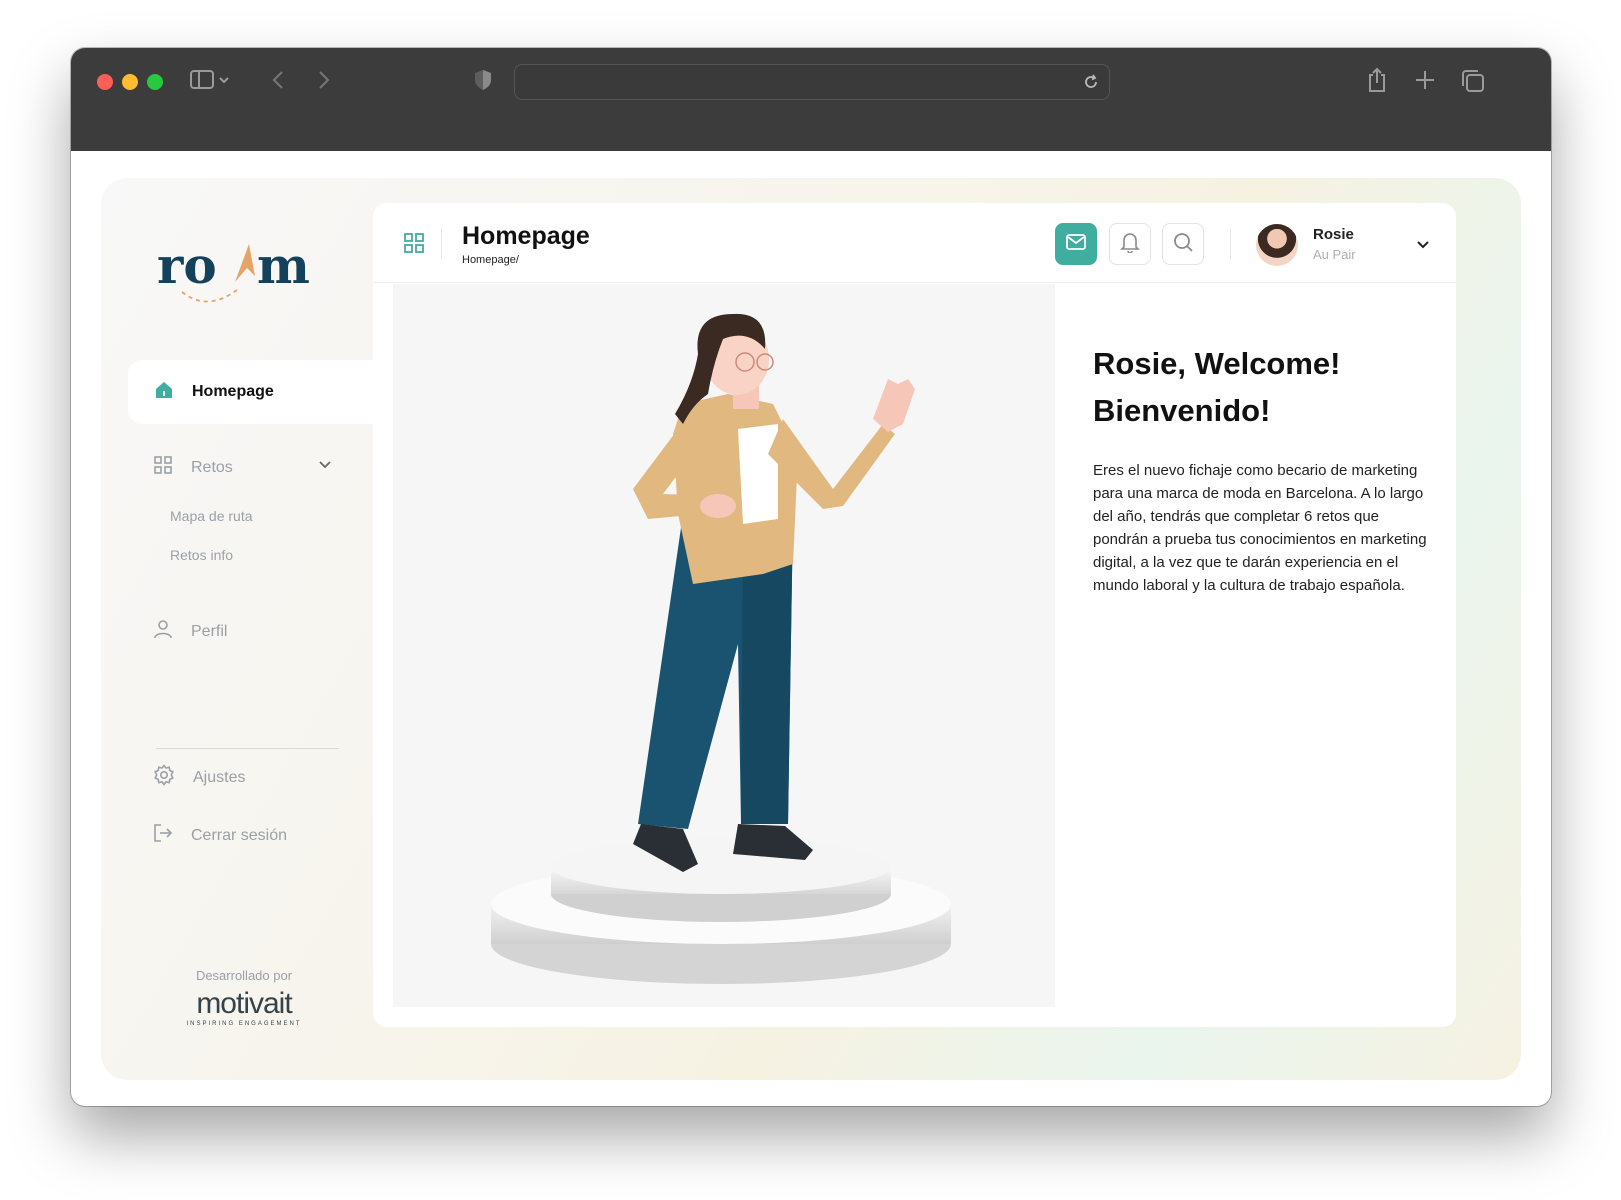 The width and height of the screenshot is (1621, 1200). Describe the element at coordinates (1334, 254) in the screenshot. I see `user-role: Au Pair` at that location.